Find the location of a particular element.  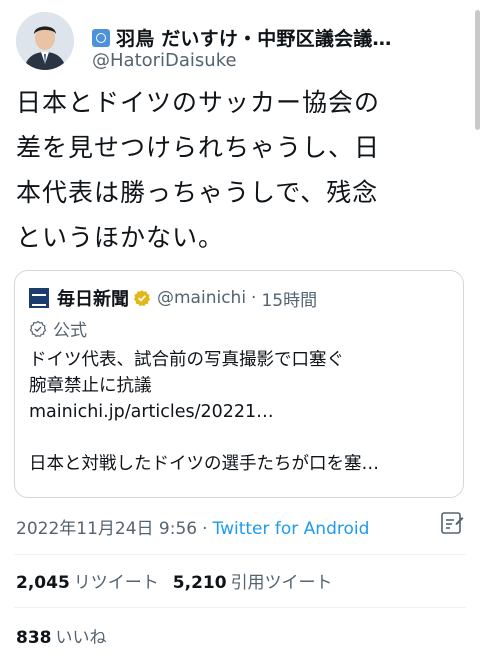

tweet-header: 羽鳥 だいすけ・中野区議会議… @HatoriDaisuke is located at coordinates (239, 43).